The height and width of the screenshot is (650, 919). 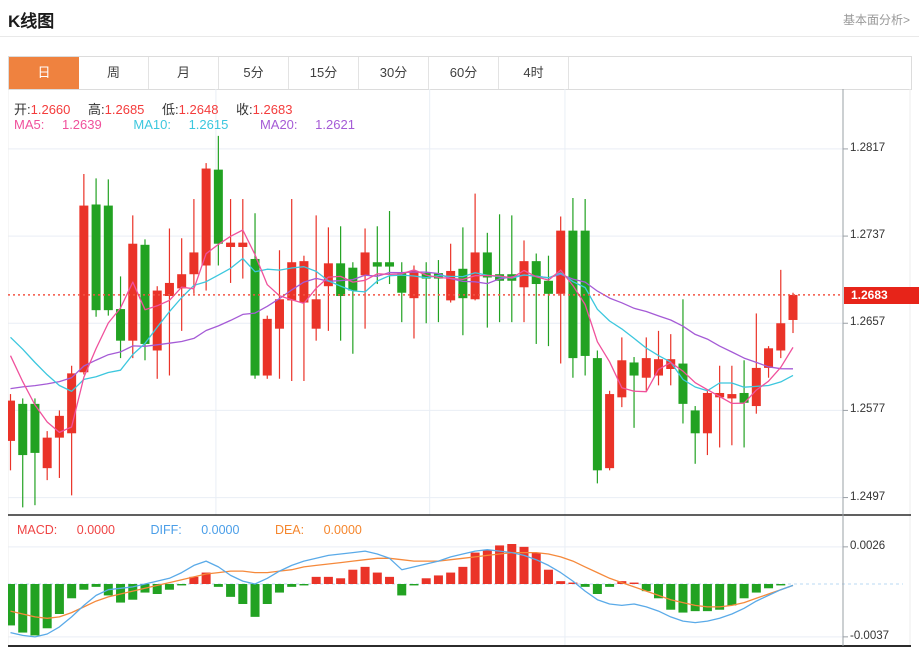 I want to click on close-value: 1.2683, so click(x=272, y=109).